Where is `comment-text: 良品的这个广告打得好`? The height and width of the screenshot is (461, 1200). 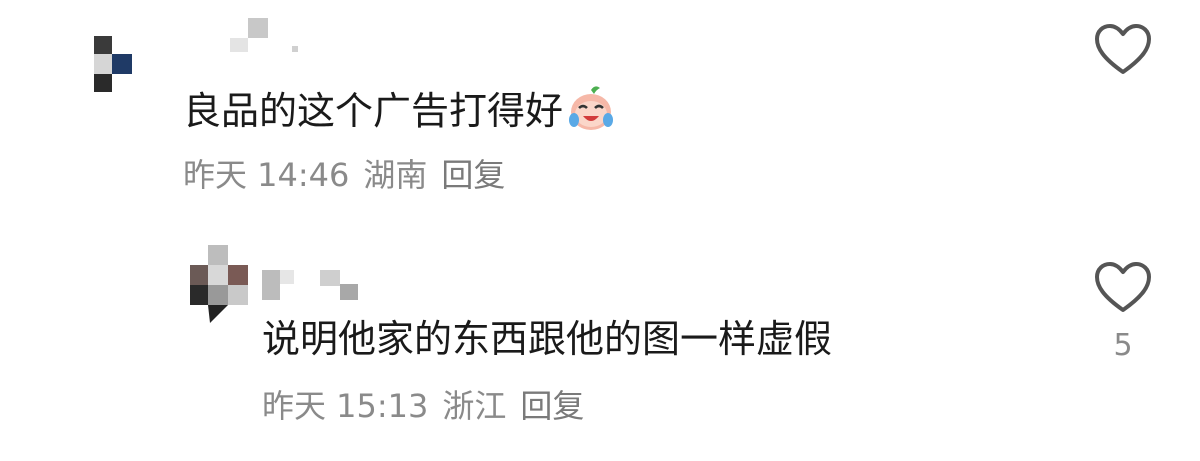 comment-text: 良品的这个广告打得好 is located at coordinates (399, 108).